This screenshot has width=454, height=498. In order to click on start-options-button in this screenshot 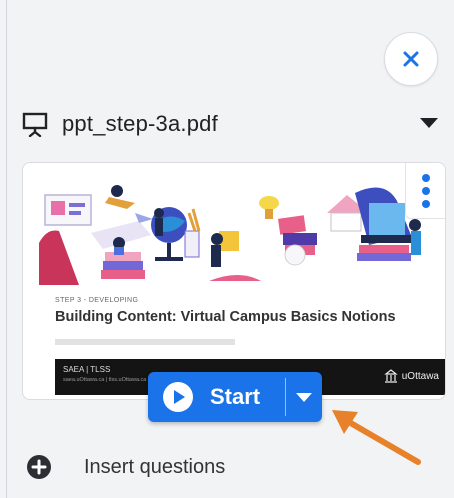, I will do `click(304, 397)`.